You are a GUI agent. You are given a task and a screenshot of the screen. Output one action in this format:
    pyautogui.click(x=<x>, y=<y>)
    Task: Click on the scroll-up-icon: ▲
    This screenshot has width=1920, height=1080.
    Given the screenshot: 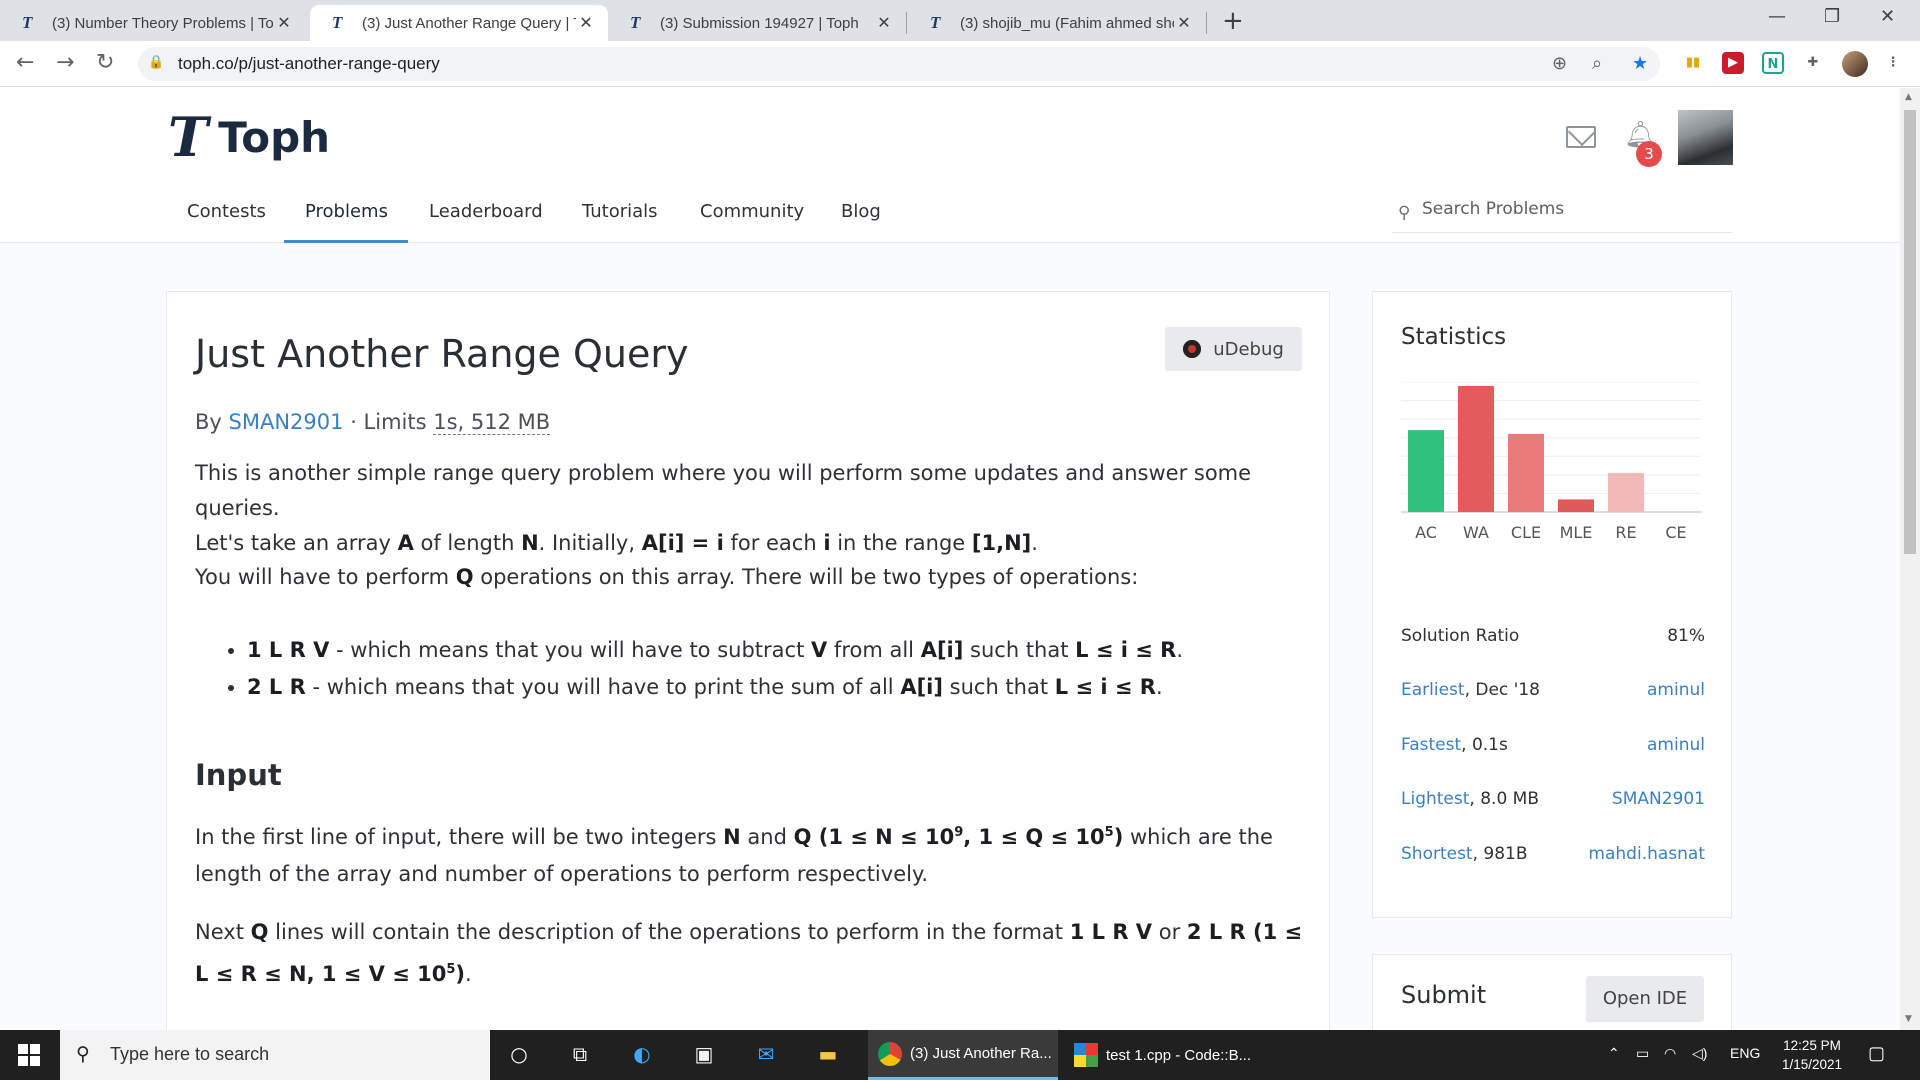 What is the action you would take?
    pyautogui.click(x=1908, y=97)
    